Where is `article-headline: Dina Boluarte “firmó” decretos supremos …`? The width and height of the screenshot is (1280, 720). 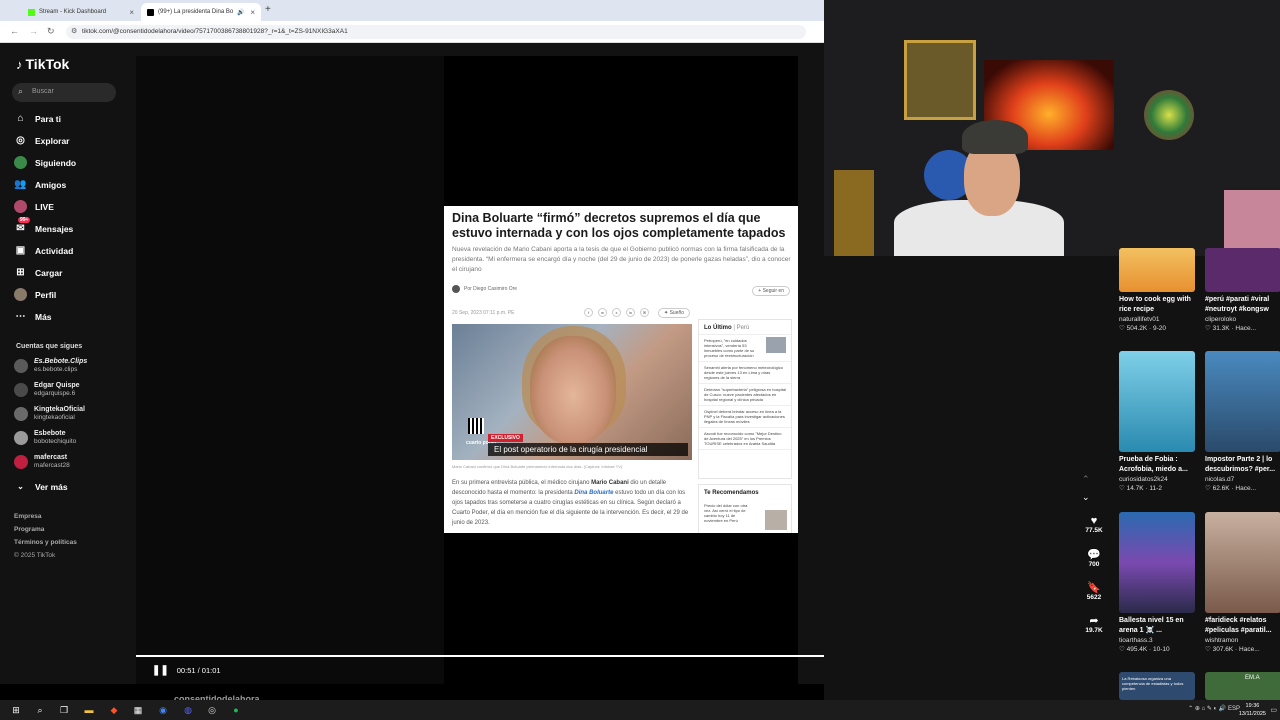 article-headline: Dina Boluarte “firmó” decretos supremos … is located at coordinates (619, 225).